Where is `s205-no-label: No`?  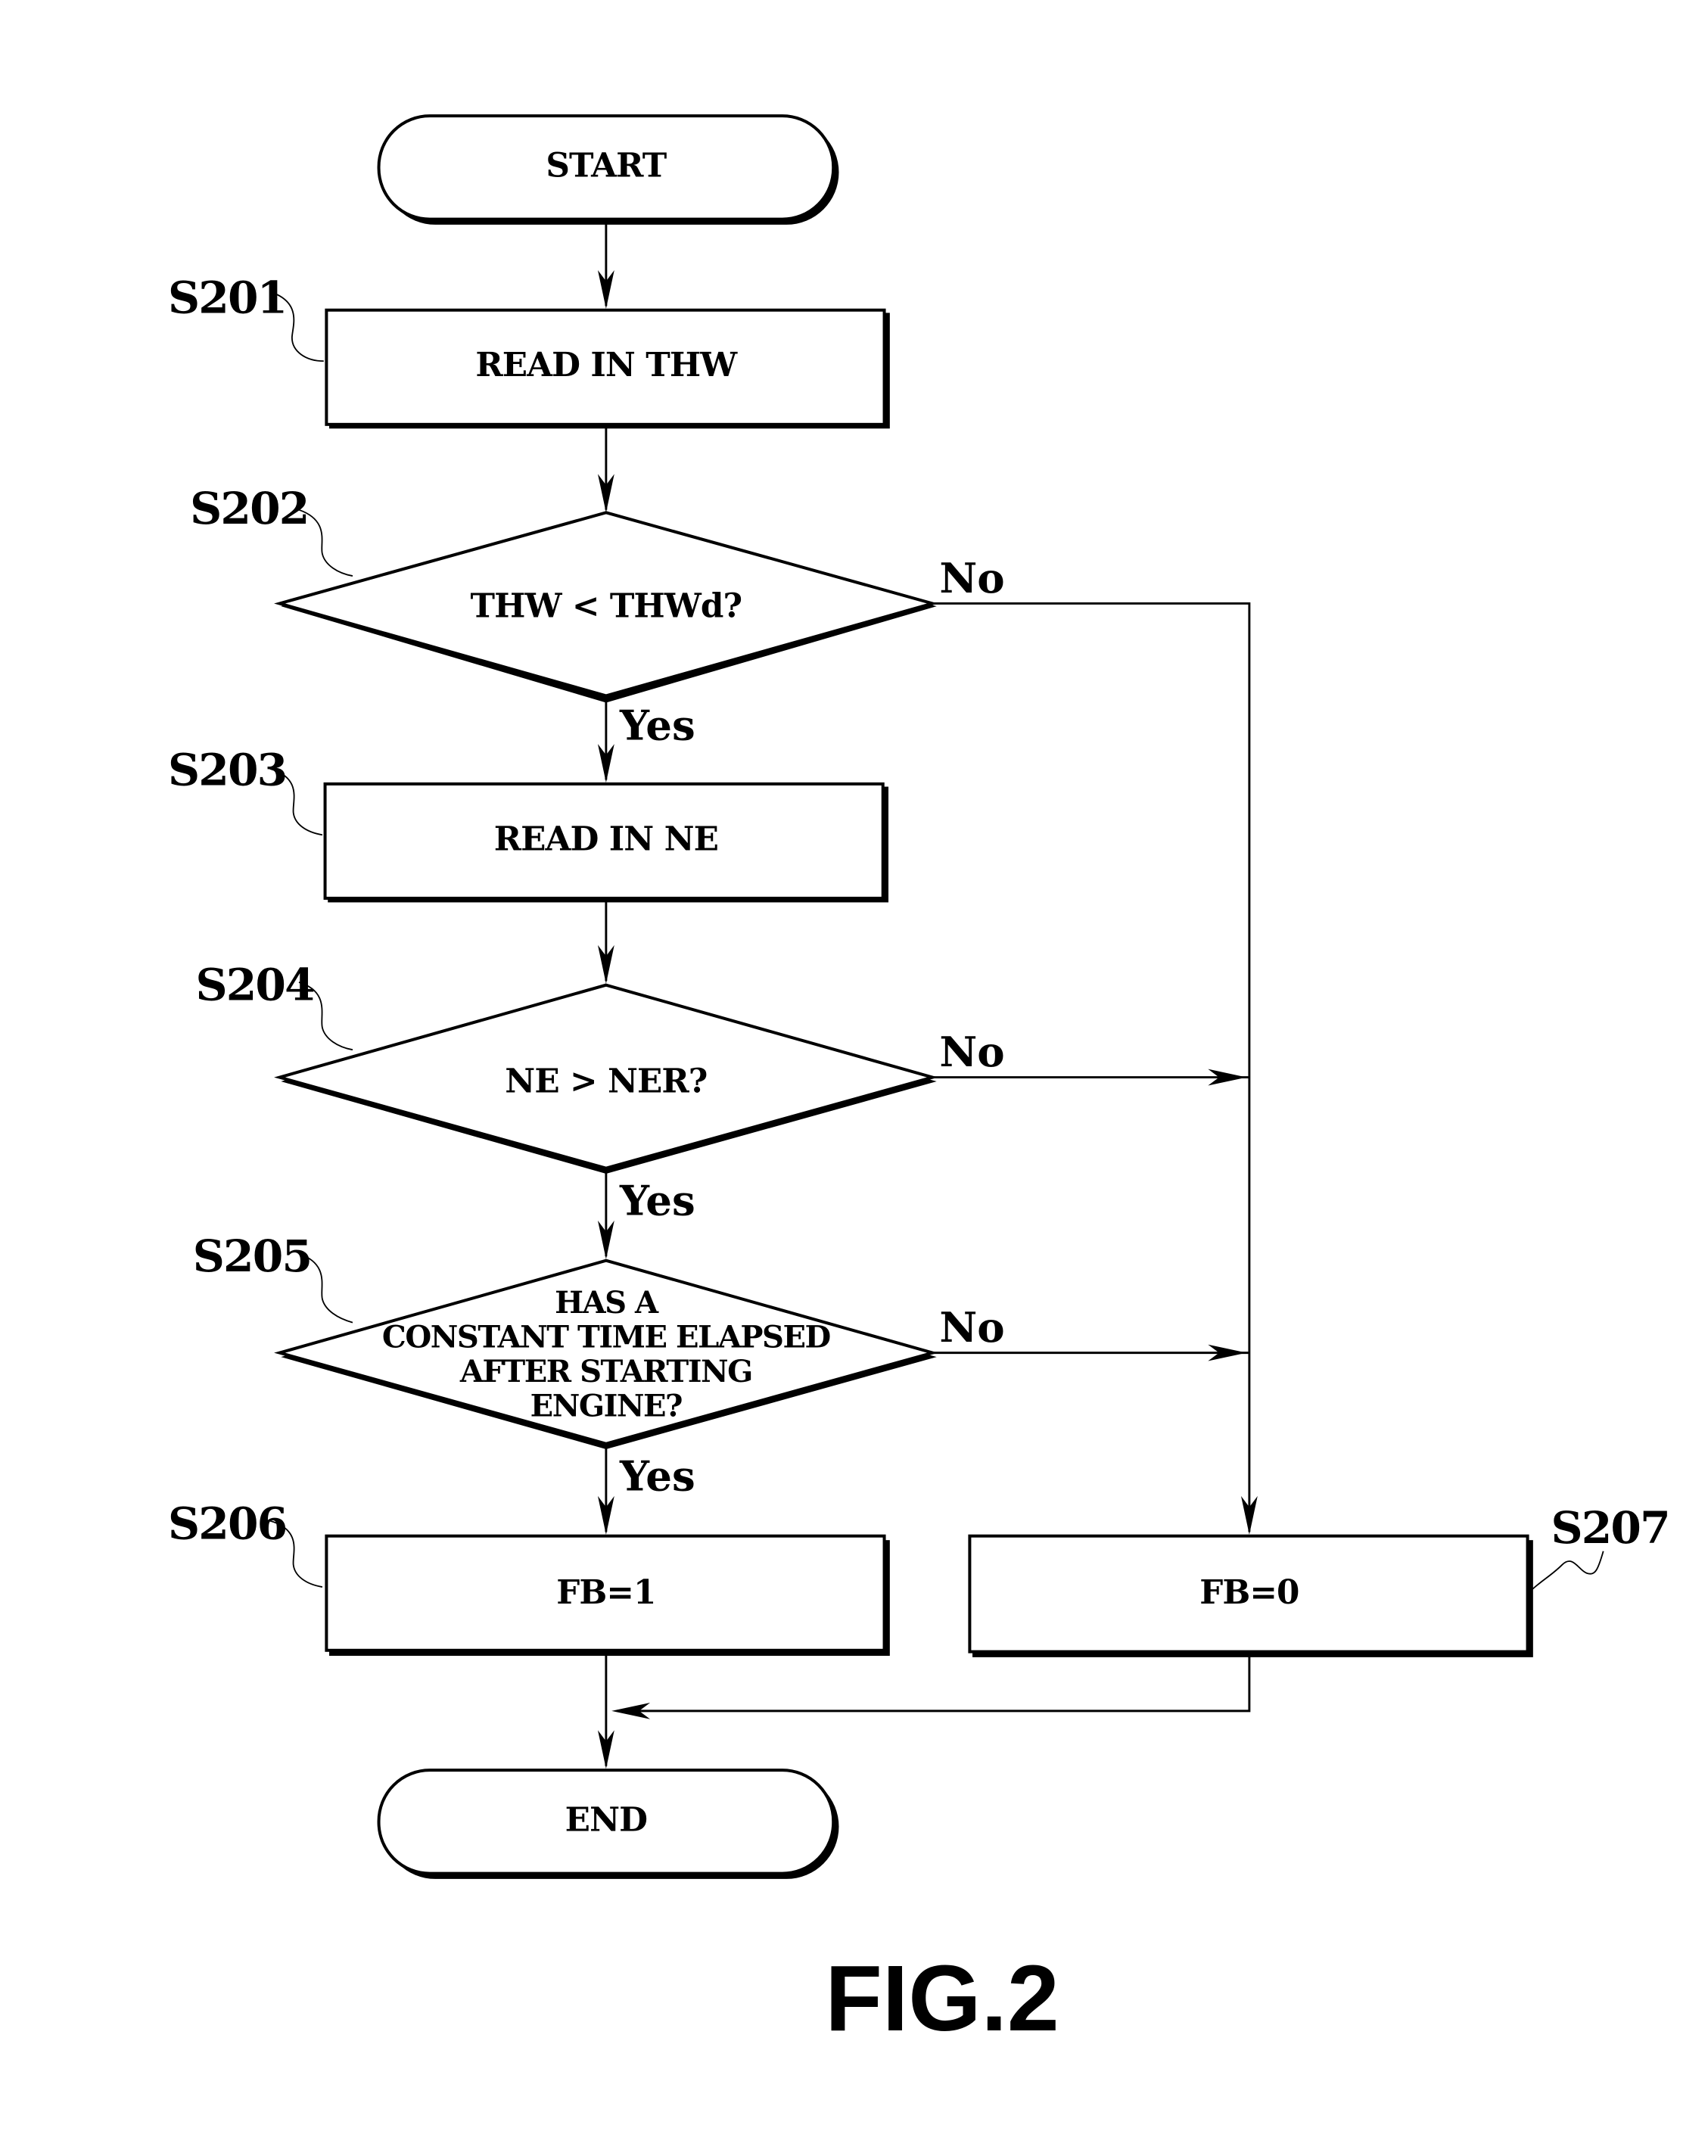 s205-no-label: No is located at coordinates (971, 1327).